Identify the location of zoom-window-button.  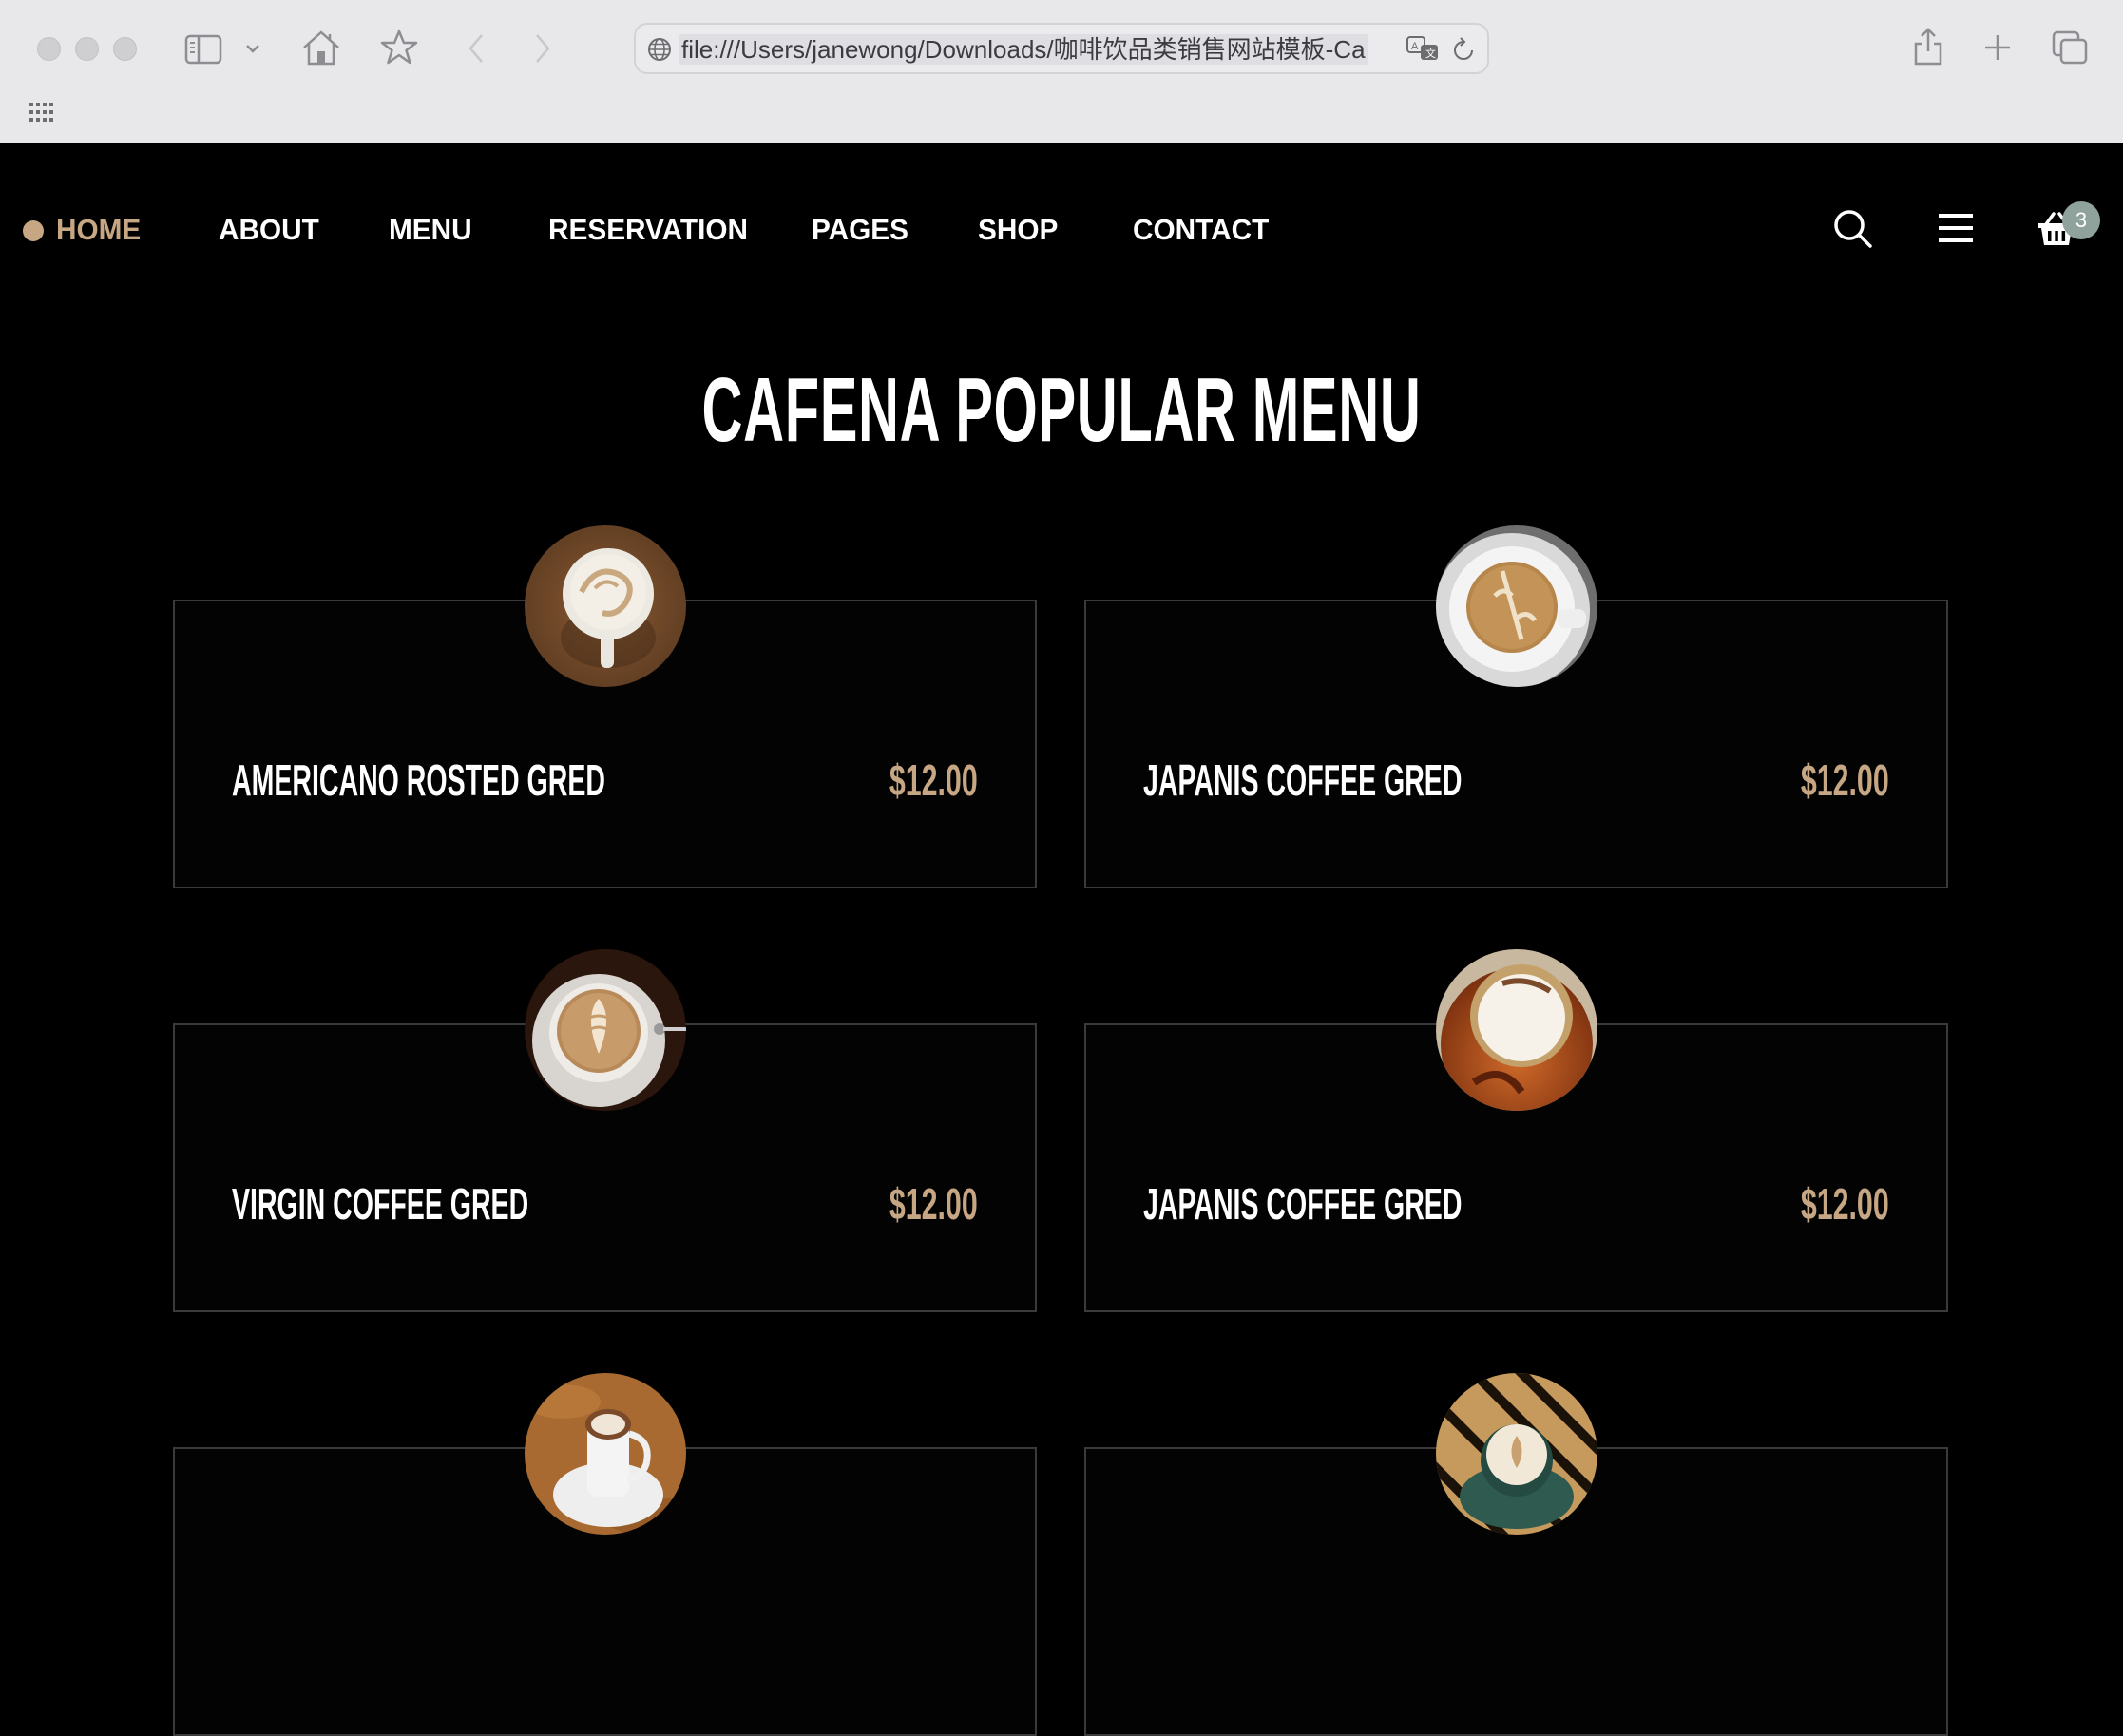
(125, 49).